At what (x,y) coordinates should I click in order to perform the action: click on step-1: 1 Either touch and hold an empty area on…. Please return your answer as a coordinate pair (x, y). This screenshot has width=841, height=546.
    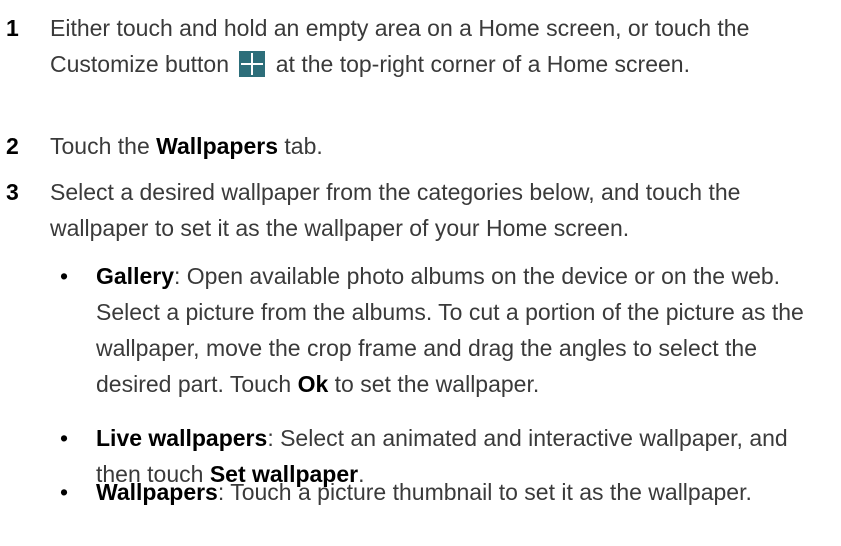
    Looking at the image, I should click on (417, 46).